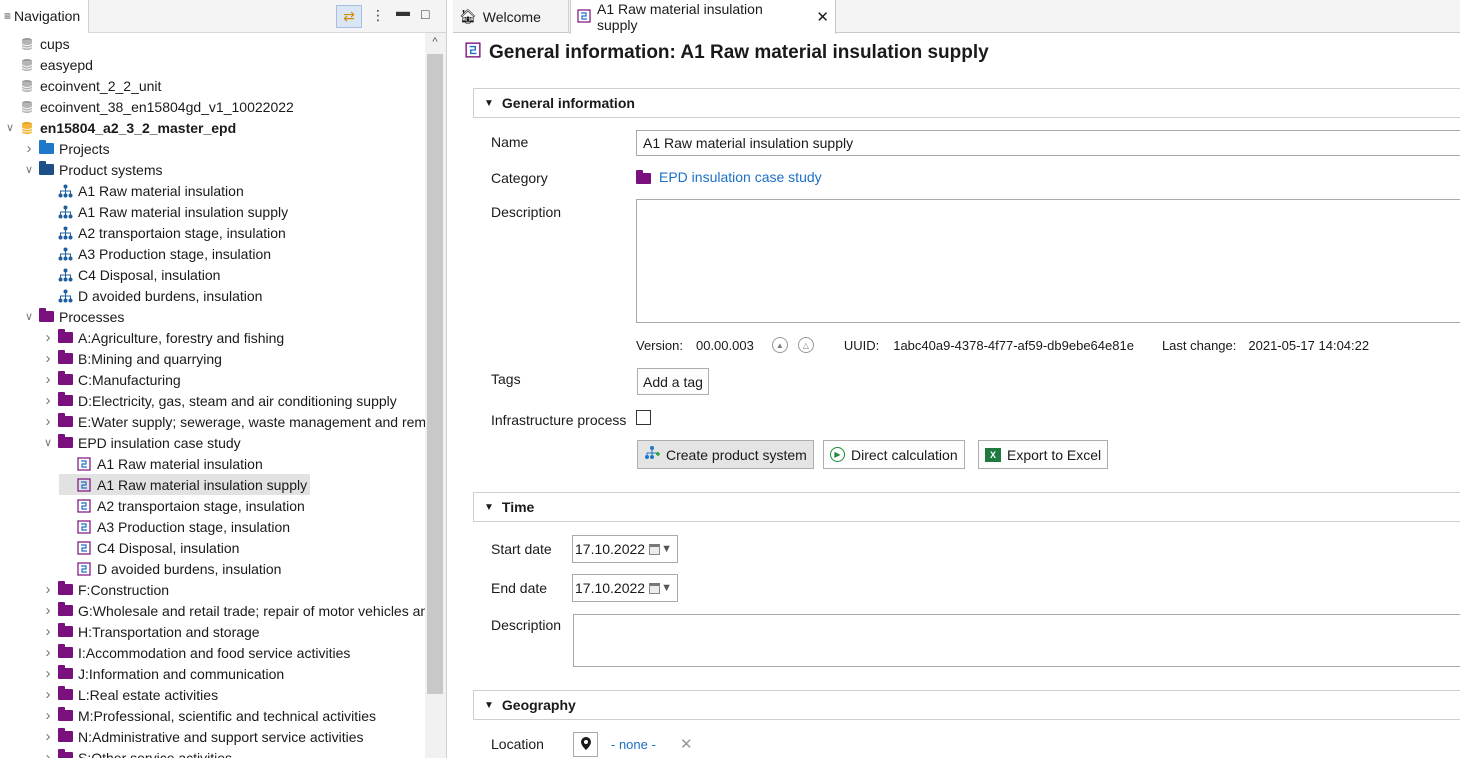  I want to click on tree-item-label: ecoinvent_38_en15804gd_v1_10022022, so click(167, 106).